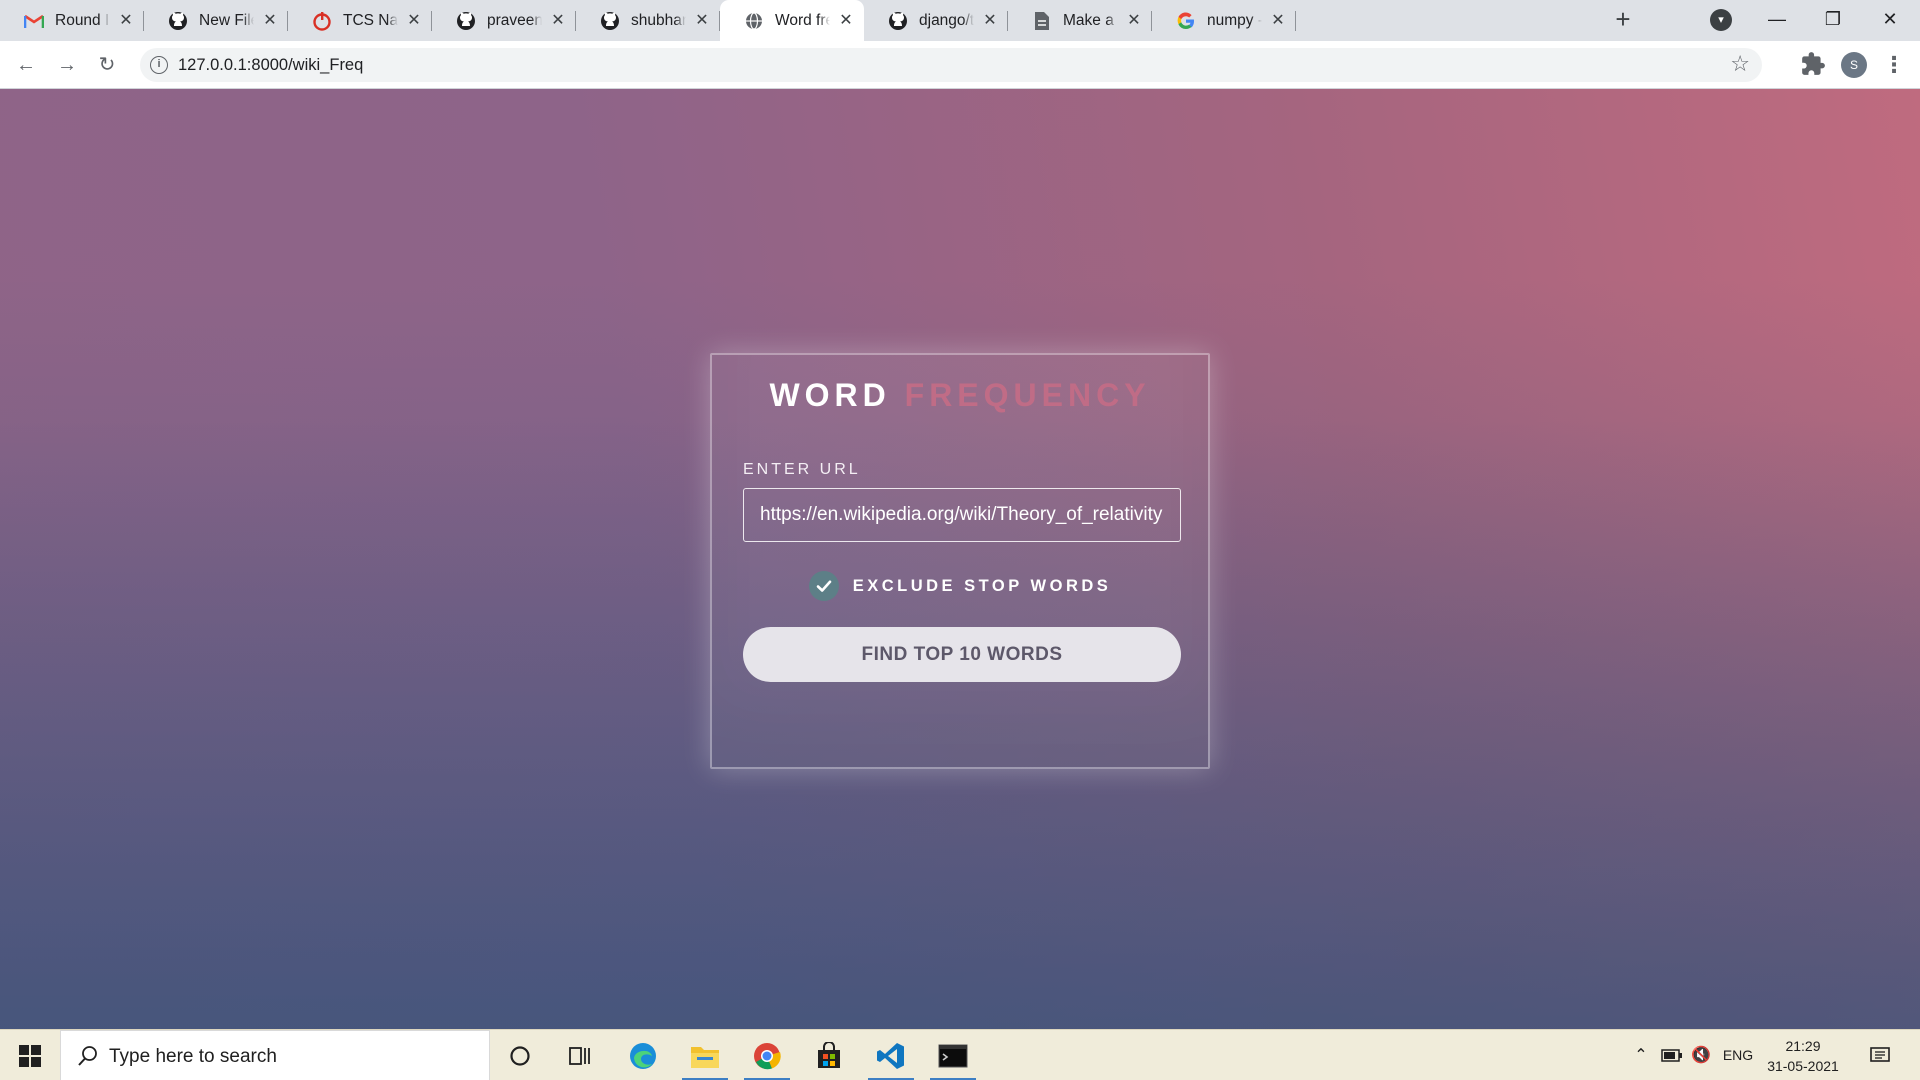  I want to click on url-input, so click(962, 515).